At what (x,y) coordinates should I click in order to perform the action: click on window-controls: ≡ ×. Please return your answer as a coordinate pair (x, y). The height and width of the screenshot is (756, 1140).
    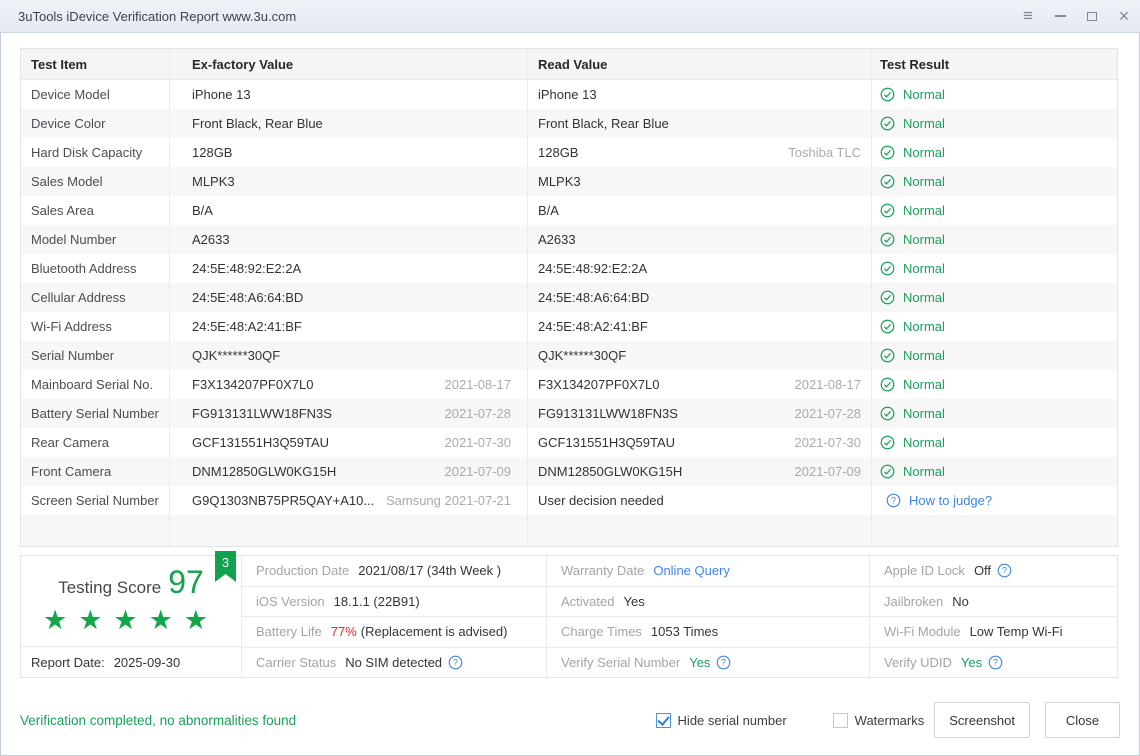
    Looking at the image, I should click on (1076, 16).